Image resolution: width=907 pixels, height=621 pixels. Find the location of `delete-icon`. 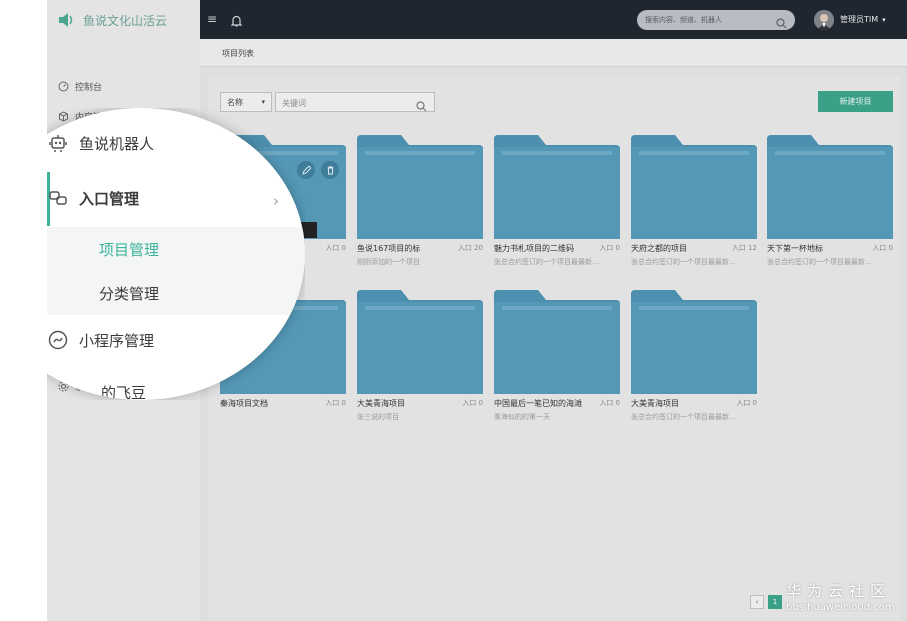

delete-icon is located at coordinates (330, 170).